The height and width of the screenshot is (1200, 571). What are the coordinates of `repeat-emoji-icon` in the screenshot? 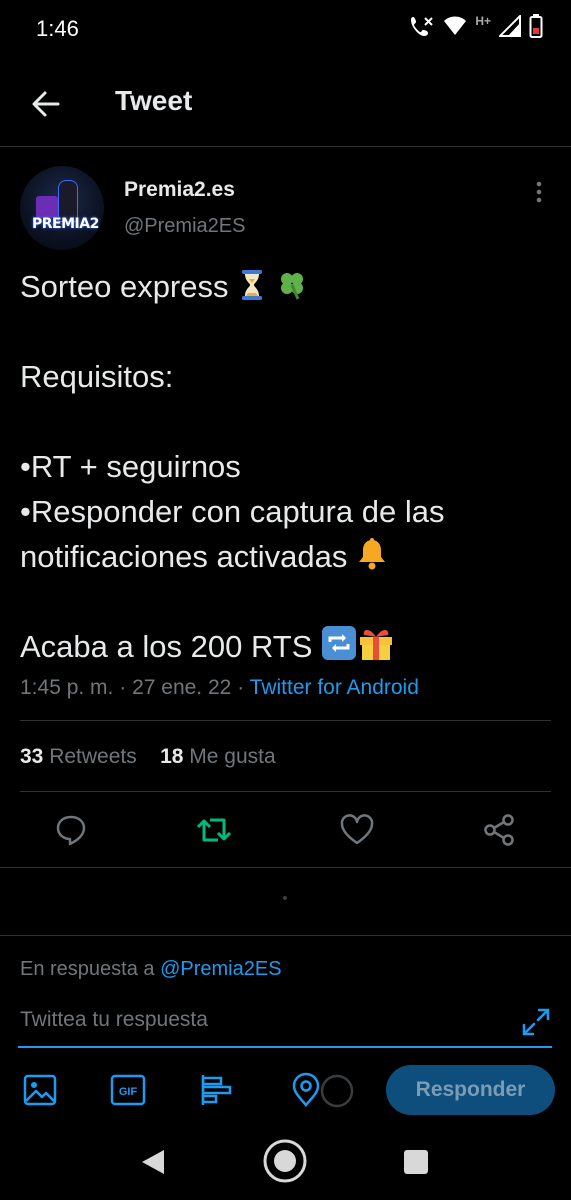 It's located at (339, 643).